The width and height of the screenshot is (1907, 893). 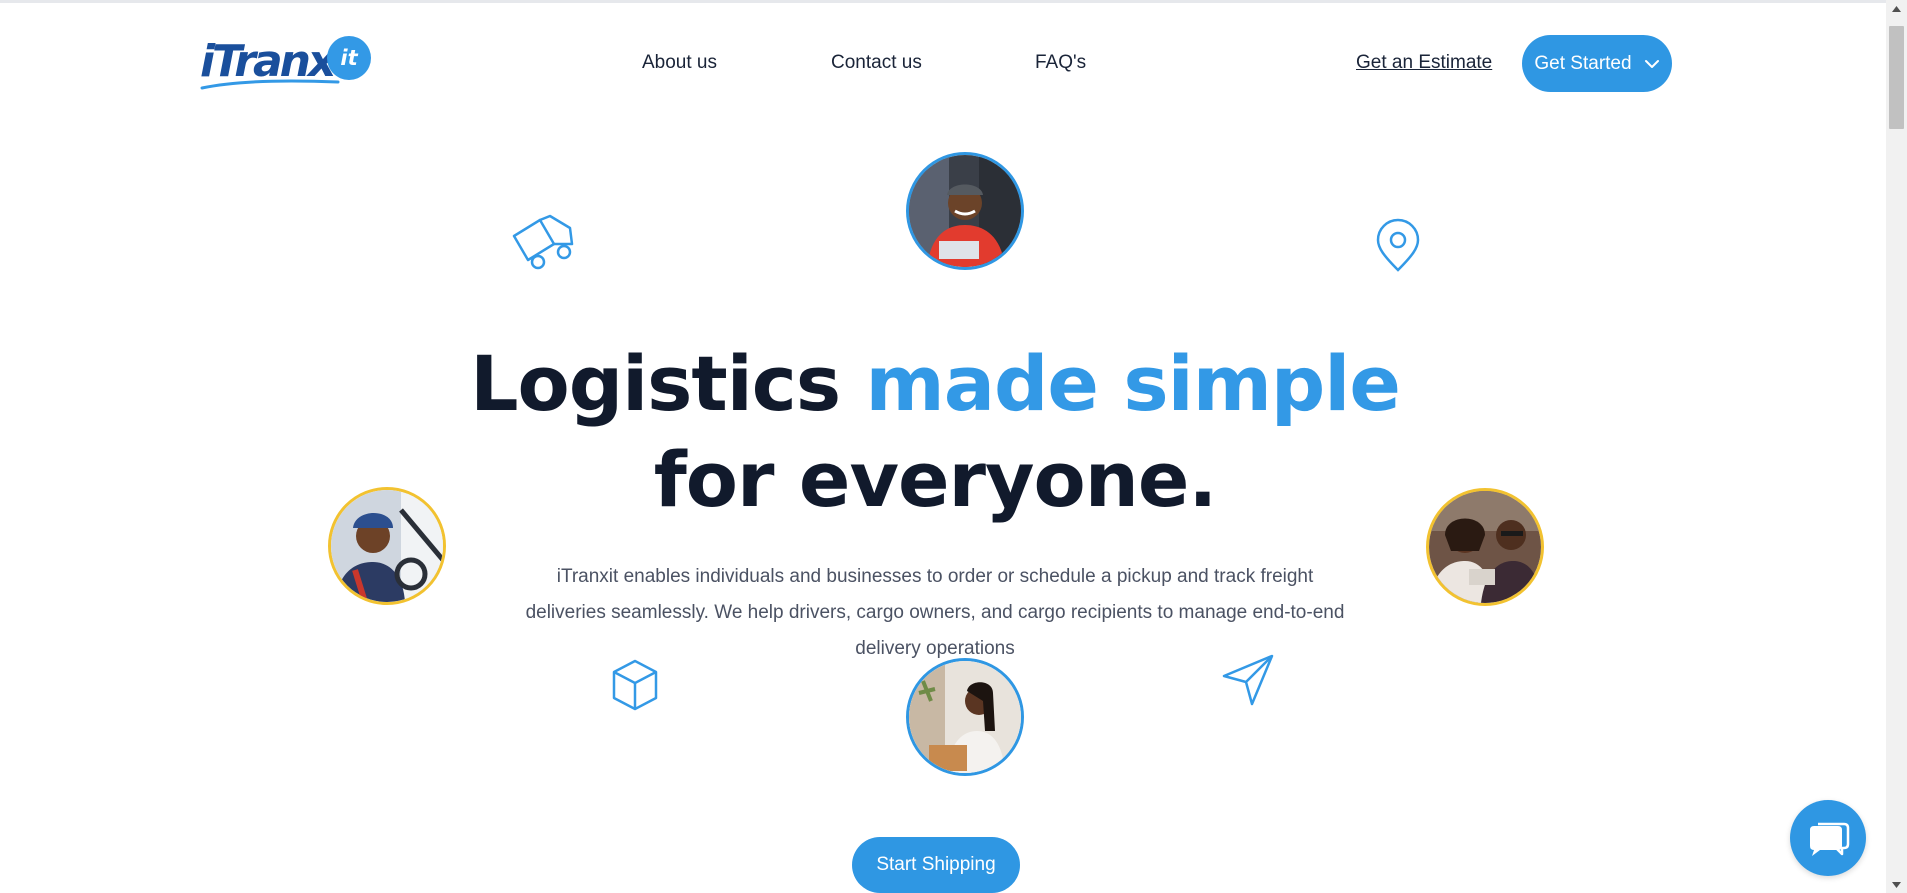 What do you see at coordinates (936, 865) in the screenshot?
I see `start-shipping-button: Start Shipping` at bounding box center [936, 865].